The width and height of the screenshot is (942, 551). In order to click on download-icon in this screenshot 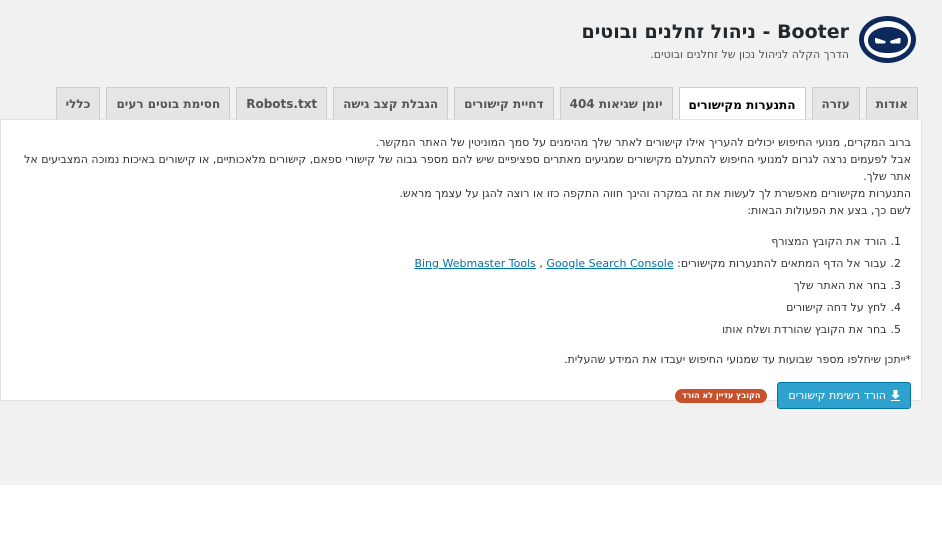, I will do `click(895, 395)`.